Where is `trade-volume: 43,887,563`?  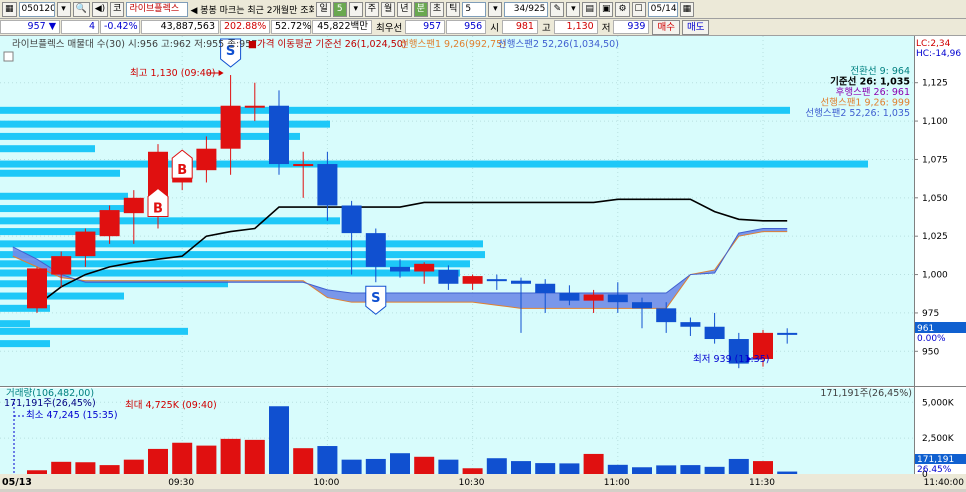 trade-volume: 43,887,563 is located at coordinates (180, 27).